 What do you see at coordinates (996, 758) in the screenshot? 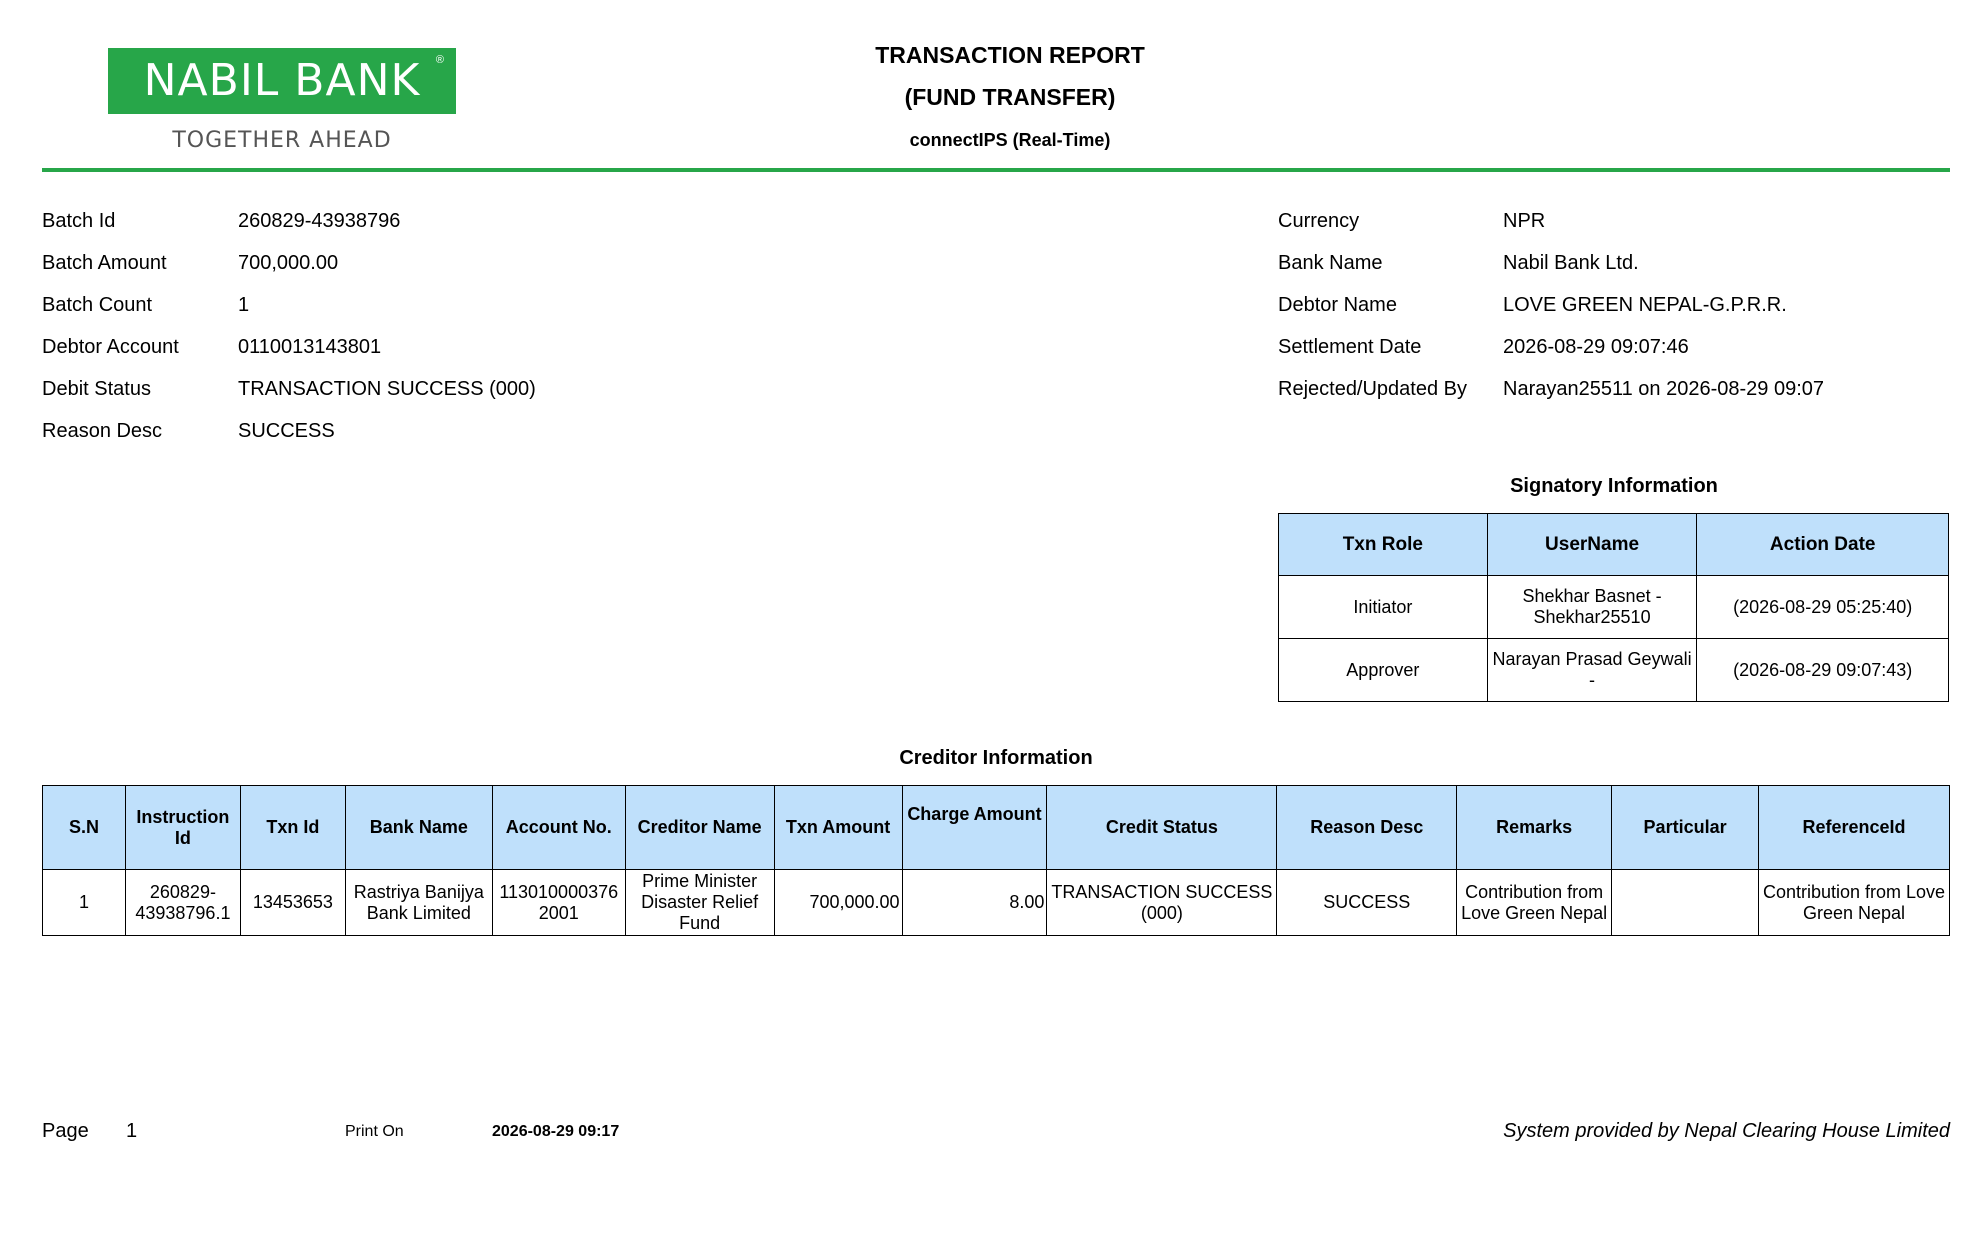
I see `creditor-title: Creditor Information` at bounding box center [996, 758].